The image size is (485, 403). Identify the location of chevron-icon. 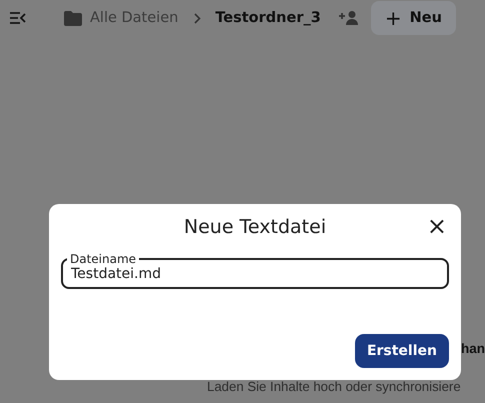
(198, 18).